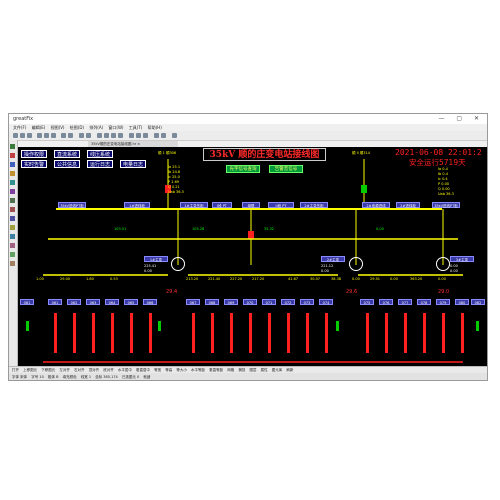  I want to click on status-item: 等大小, so click(181, 370).